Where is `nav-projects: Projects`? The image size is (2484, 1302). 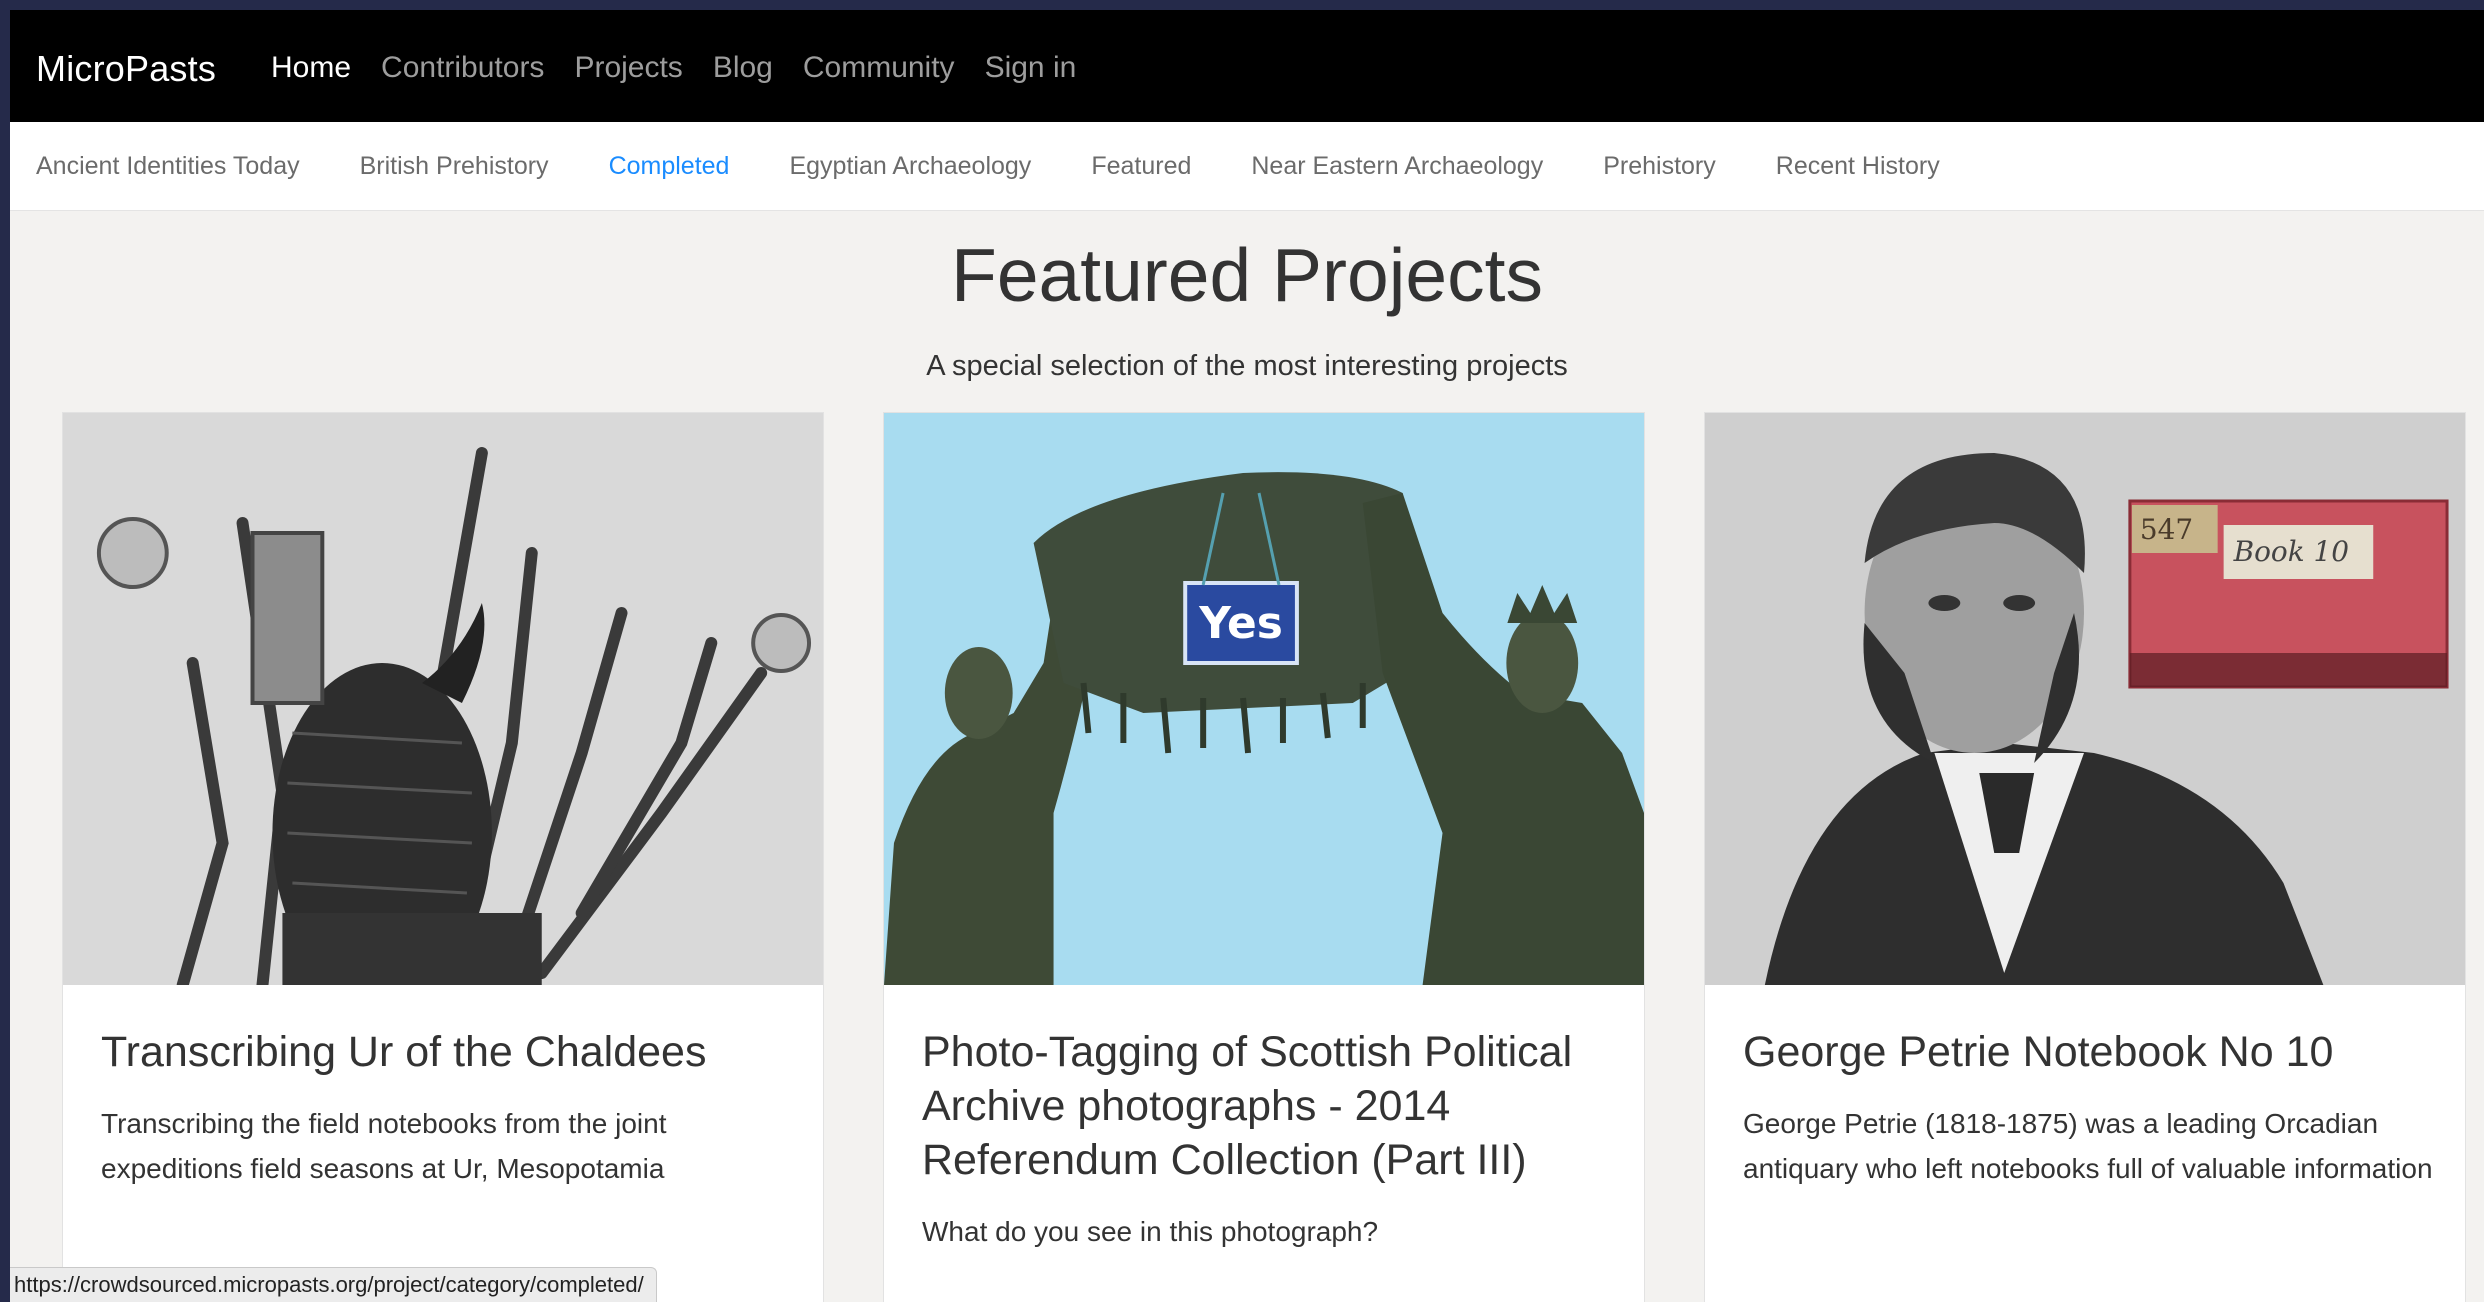
nav-projects: Projects is located at coordinates (628, 68).